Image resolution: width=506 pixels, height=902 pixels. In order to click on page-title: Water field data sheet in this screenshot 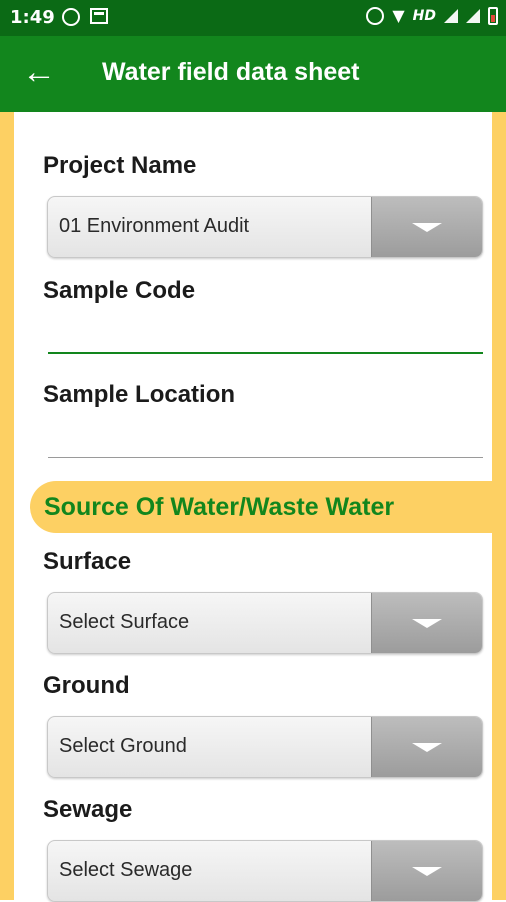, I will do `click(231, 72)`.